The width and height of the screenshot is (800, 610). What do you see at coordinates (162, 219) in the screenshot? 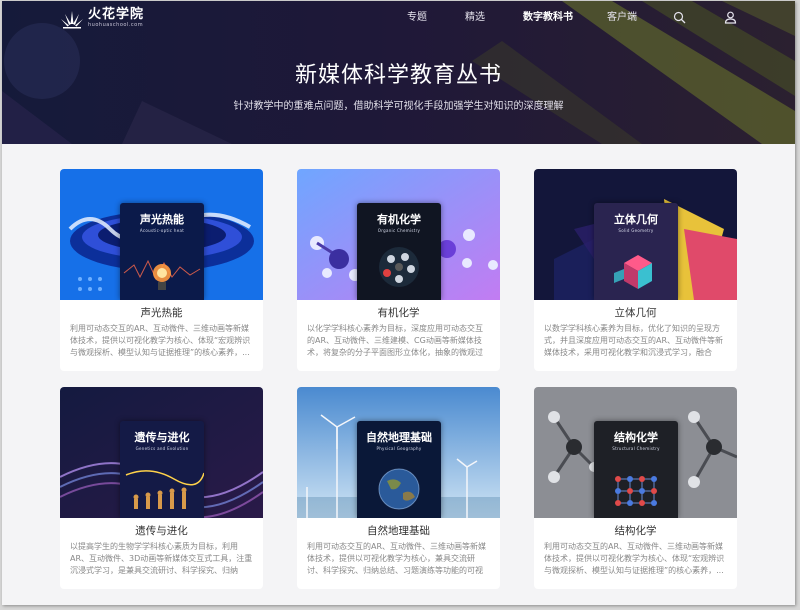
I see `cover-title: 声光热能` at bounding box center [162, 219].